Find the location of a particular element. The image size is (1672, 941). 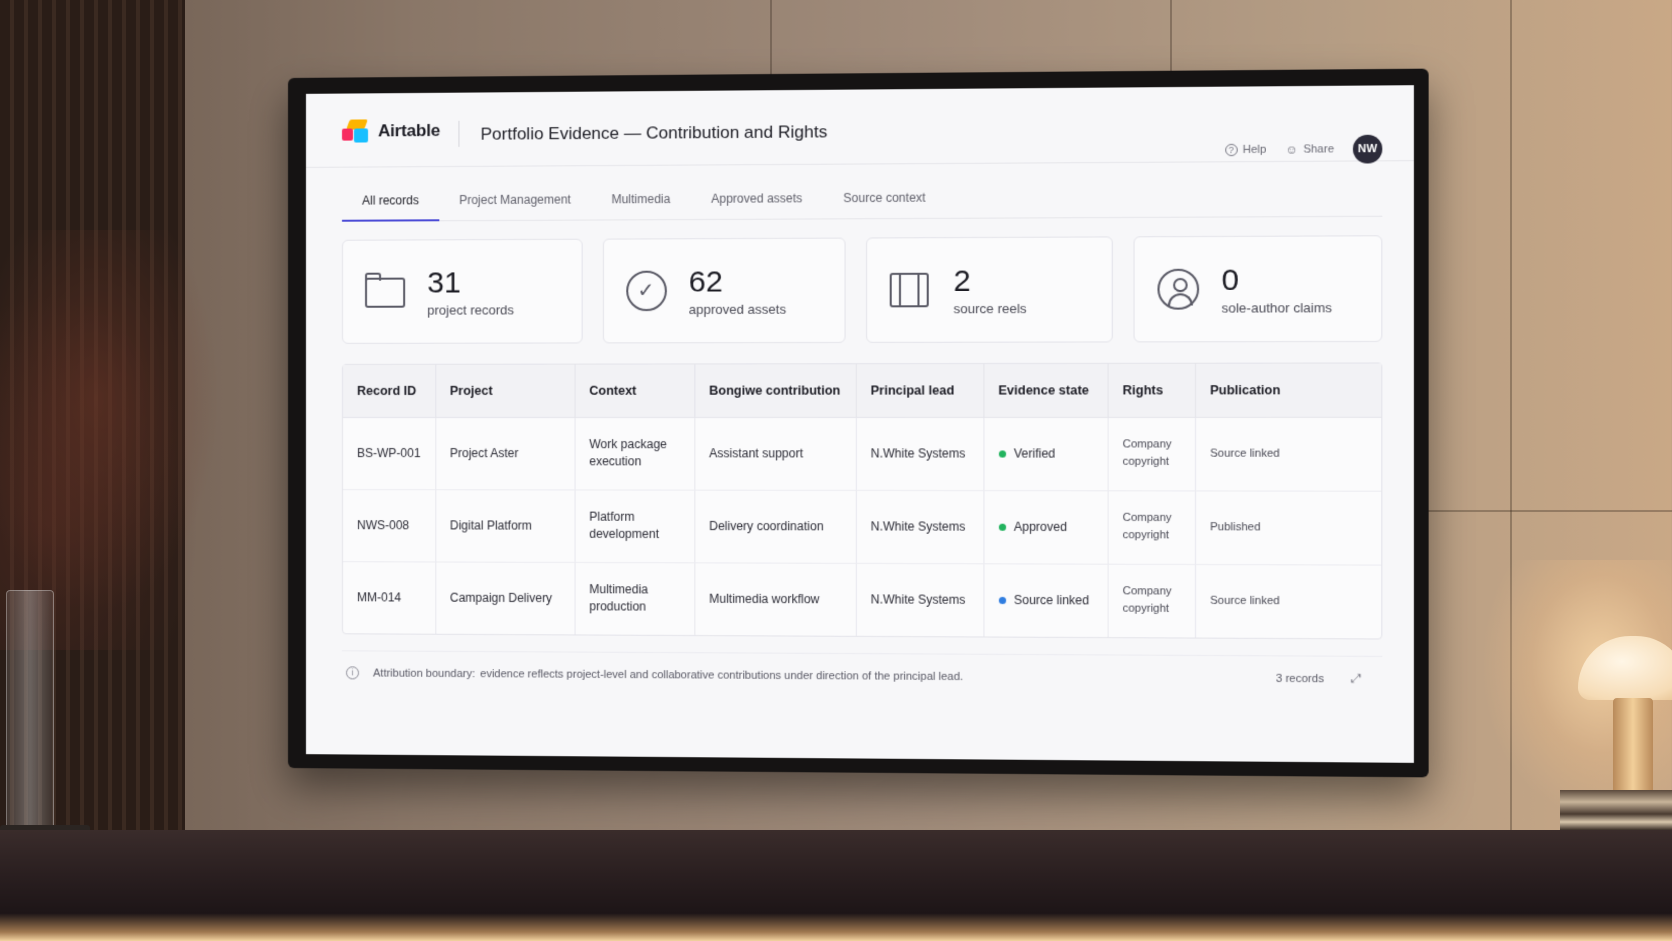

stat-card-source-reels: 2 source reels is located at coordinates (989, 289).